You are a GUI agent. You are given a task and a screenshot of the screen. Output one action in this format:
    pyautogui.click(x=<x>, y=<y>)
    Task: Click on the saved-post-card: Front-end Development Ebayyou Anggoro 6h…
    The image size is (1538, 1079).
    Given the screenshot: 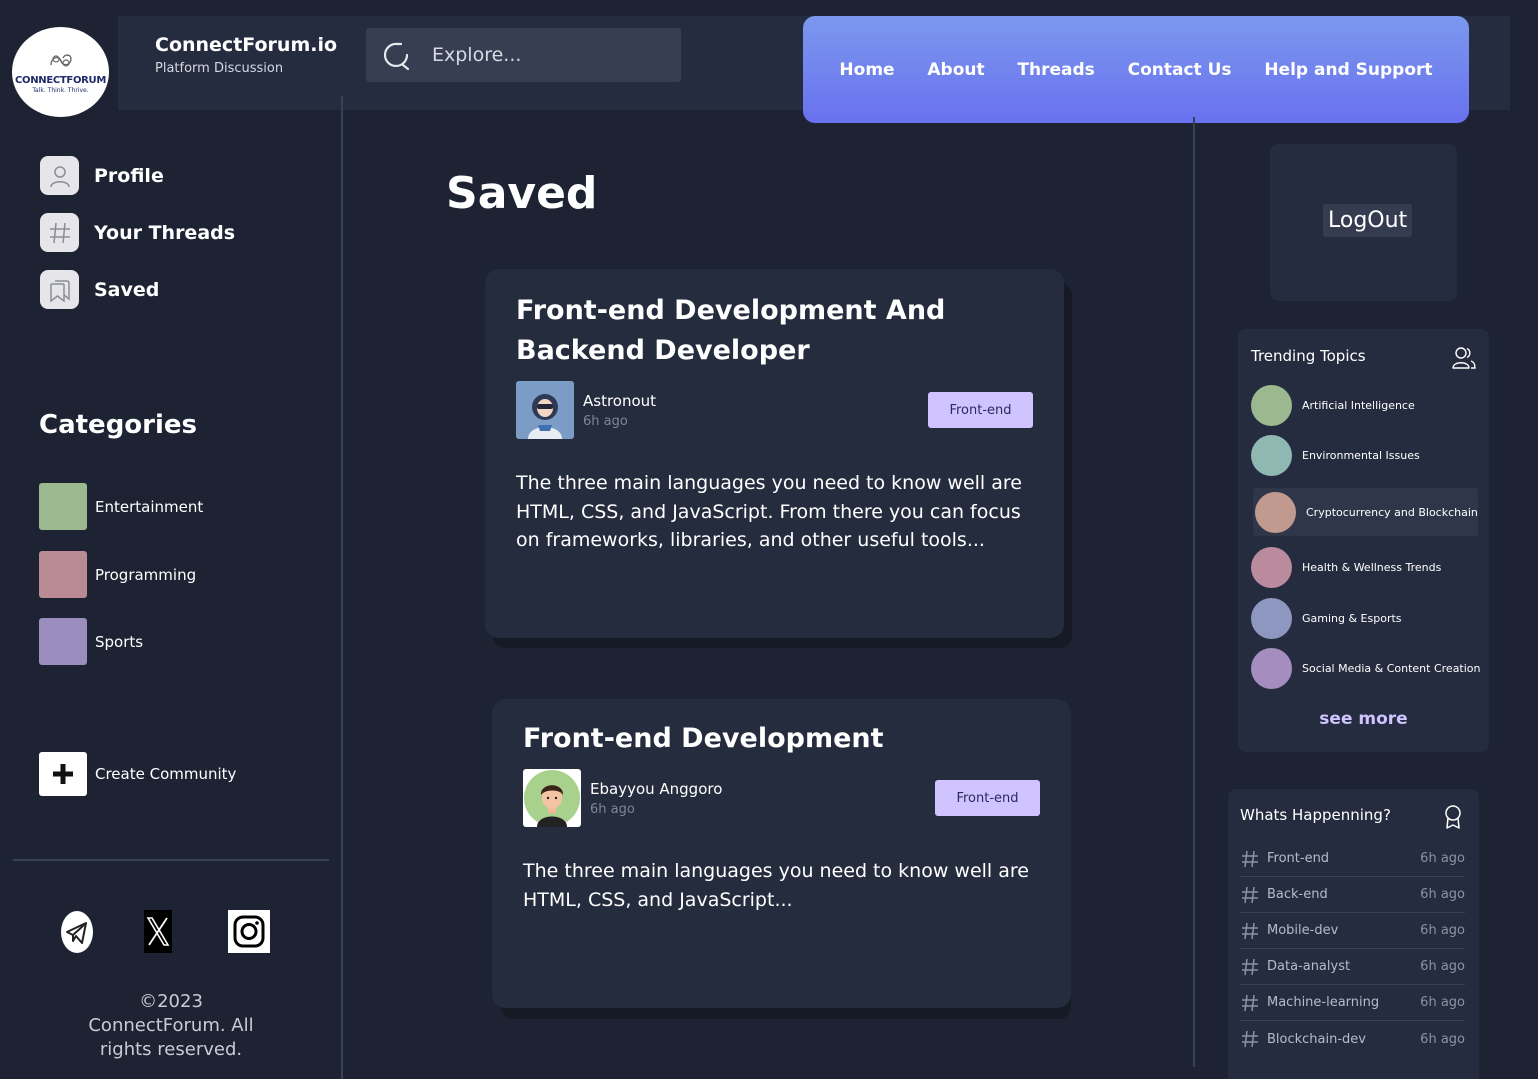 What is the action you would take?
    pyautogui.click(x=781, y=853)
    